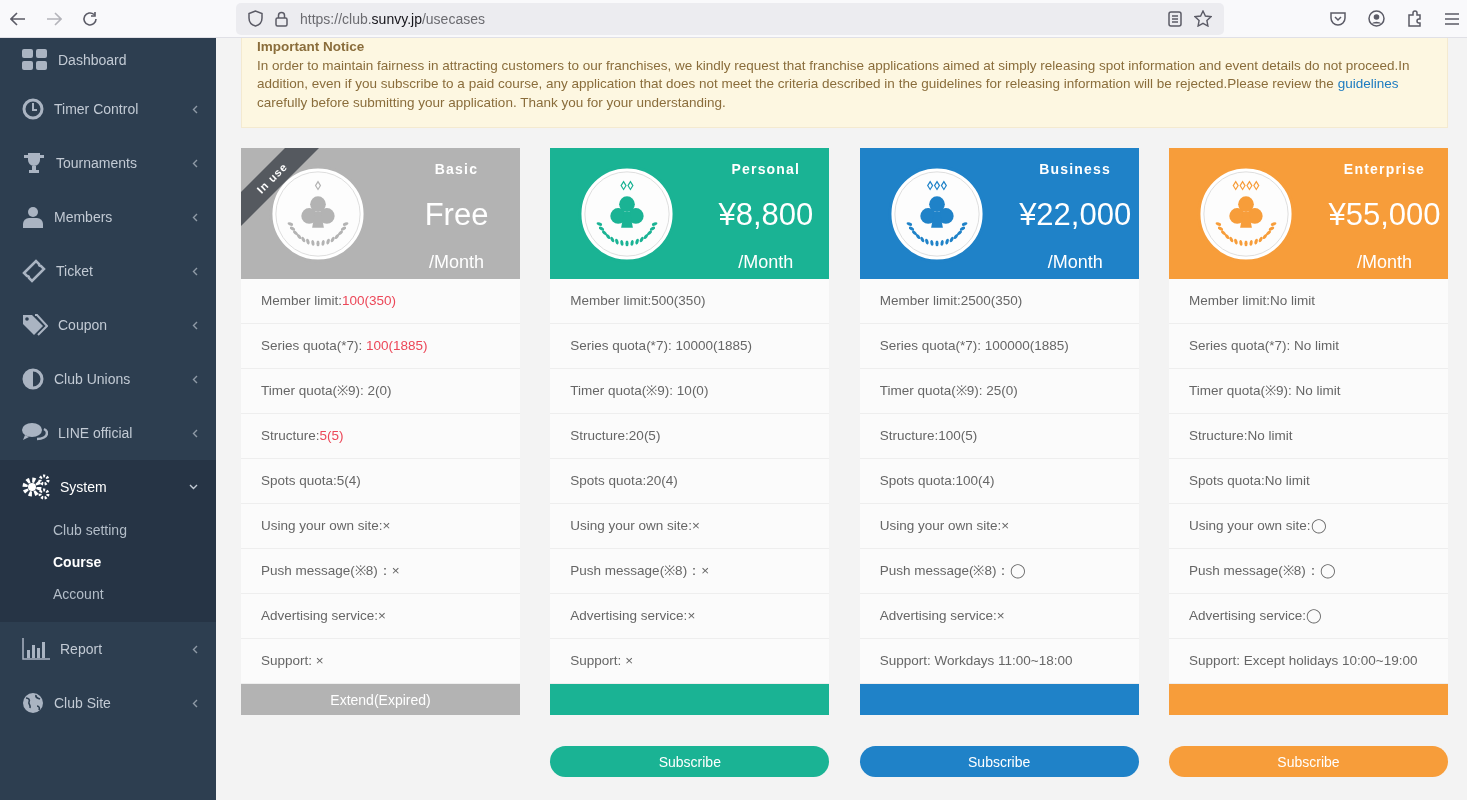 The image size is (1467, 800). Describe the element at coordinates (456, 214) in the screenshot. I see `plan-price: Free` at that location.